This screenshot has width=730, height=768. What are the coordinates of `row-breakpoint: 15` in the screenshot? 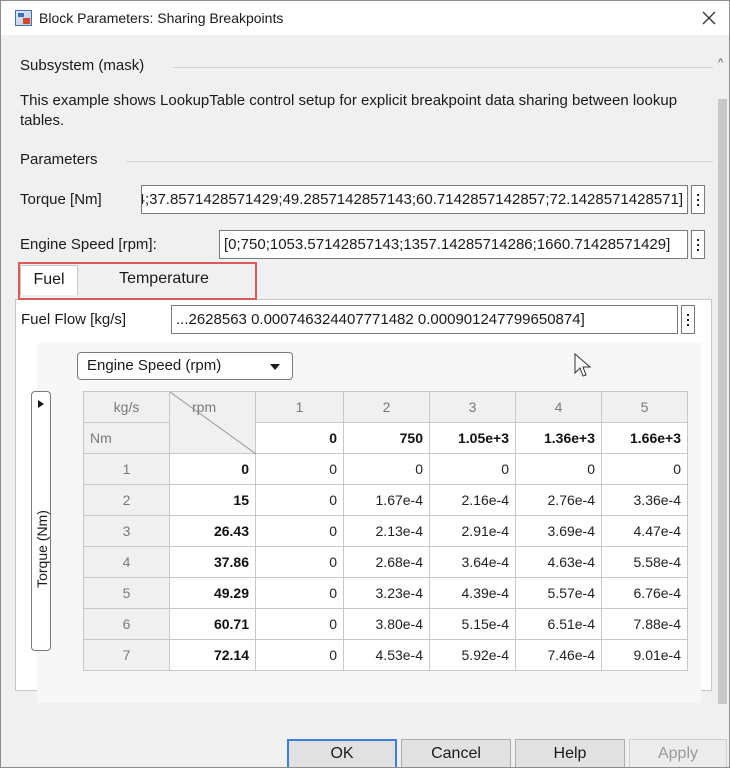 It's located at (212, 500).